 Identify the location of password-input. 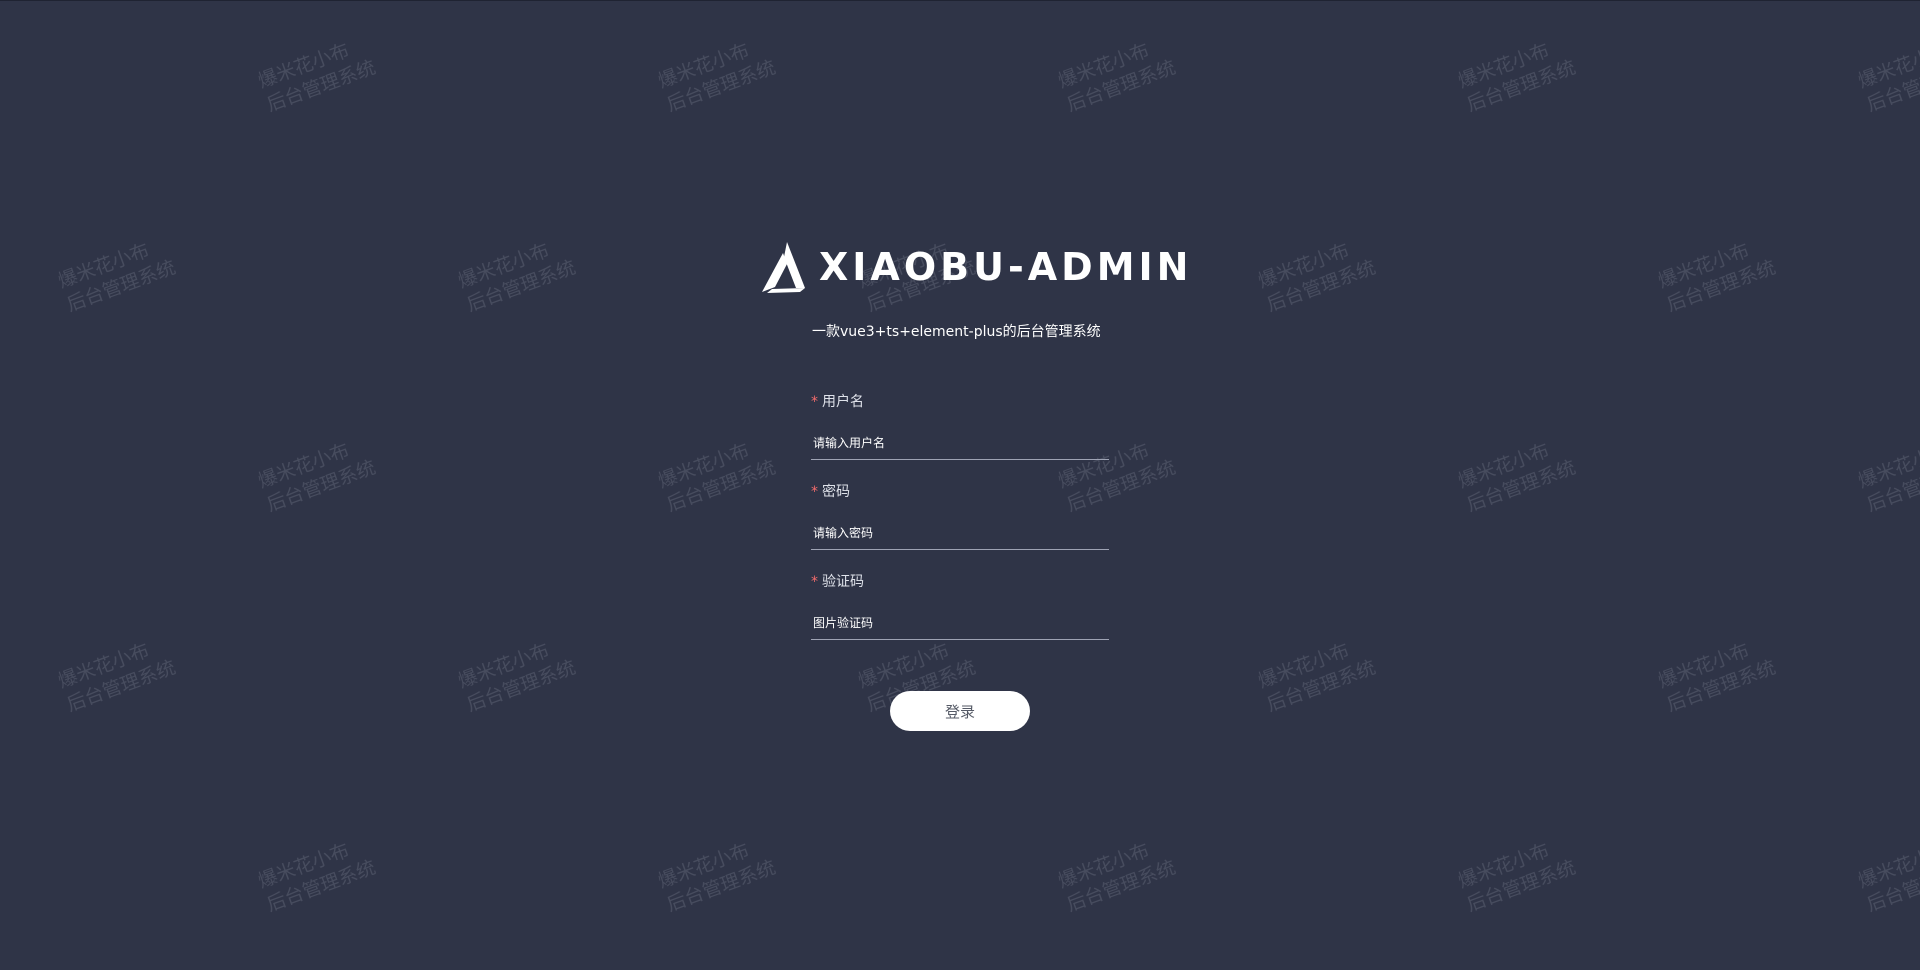
(960, 532).